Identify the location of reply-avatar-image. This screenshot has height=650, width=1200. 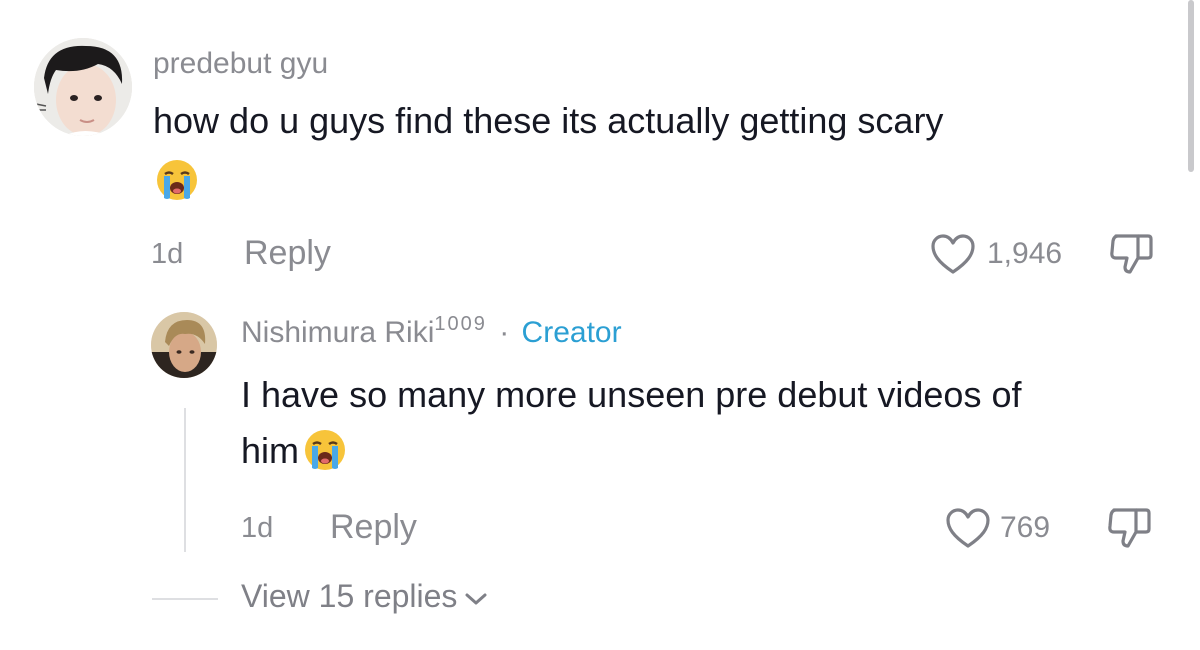
(184, 345).